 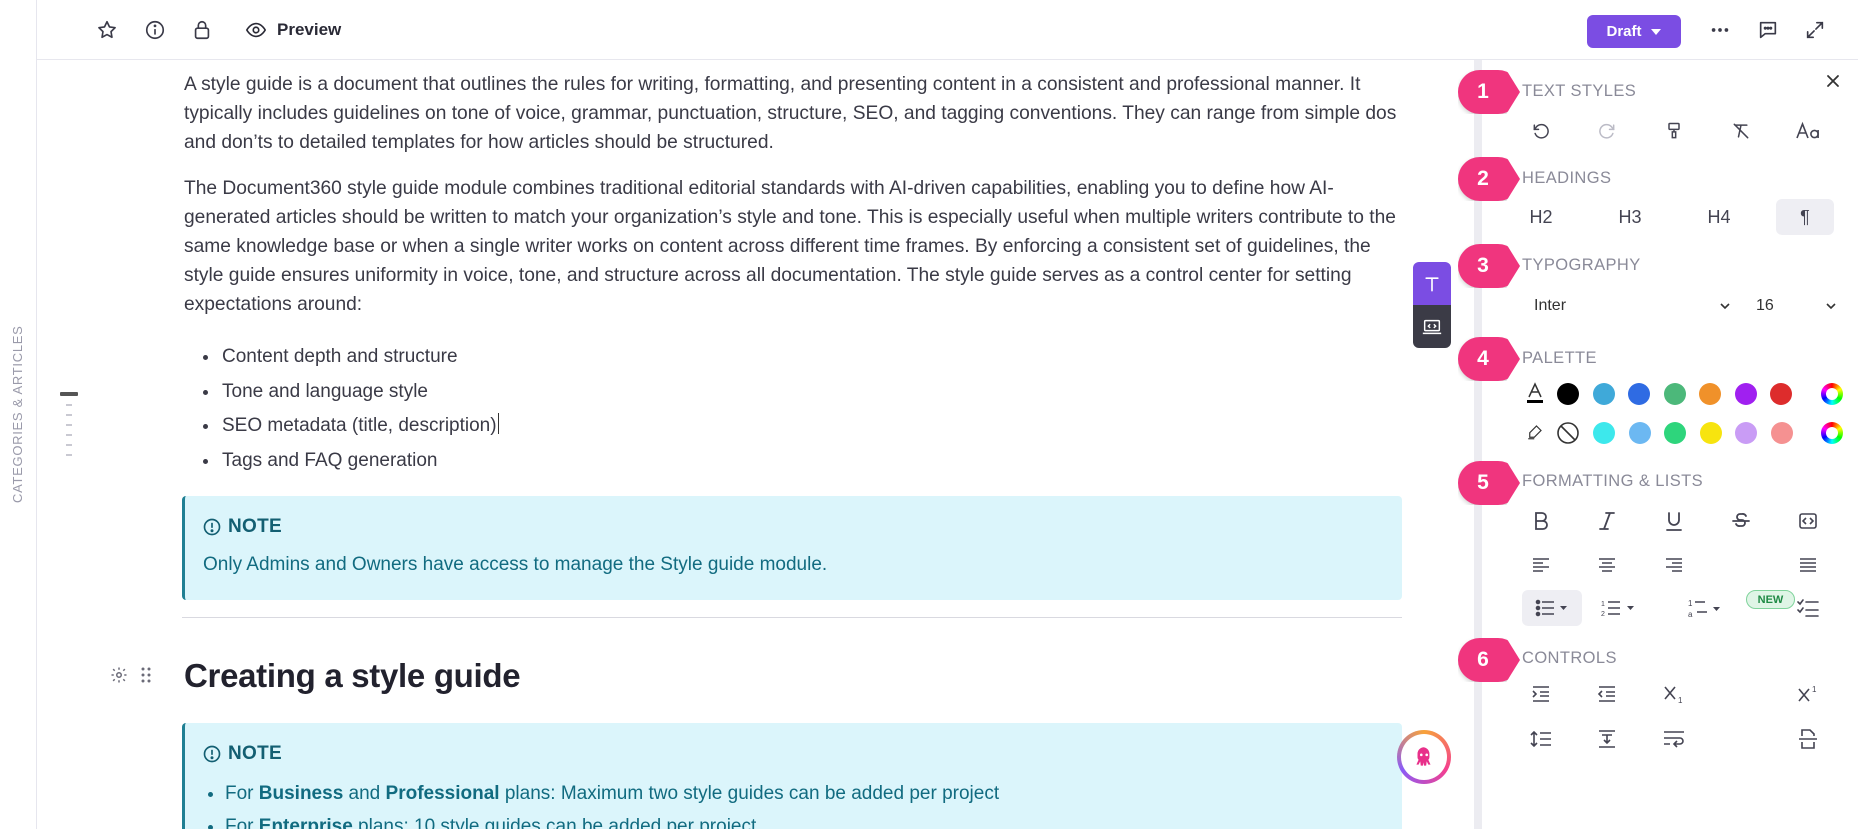 I want to click on inline-code-button, so click(x=1808, y=521).